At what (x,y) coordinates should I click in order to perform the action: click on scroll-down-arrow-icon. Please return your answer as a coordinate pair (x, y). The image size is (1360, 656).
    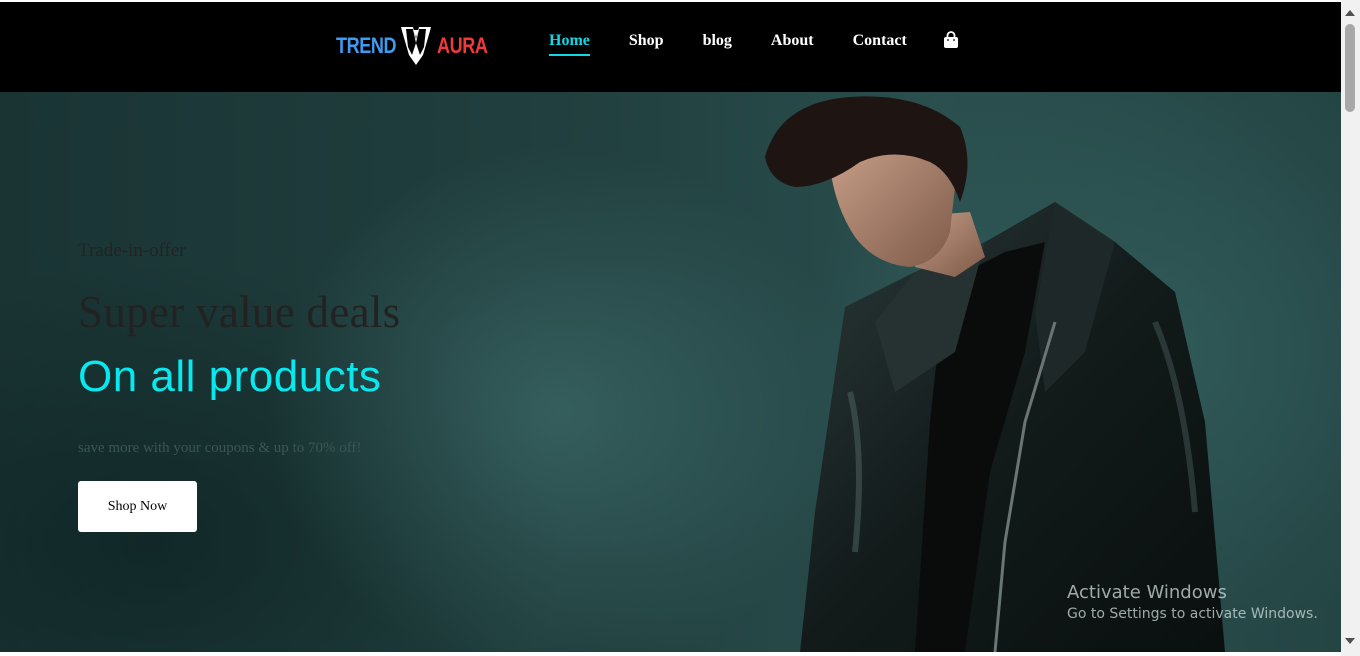
    Looking at the image, I should click on (1350, 641).